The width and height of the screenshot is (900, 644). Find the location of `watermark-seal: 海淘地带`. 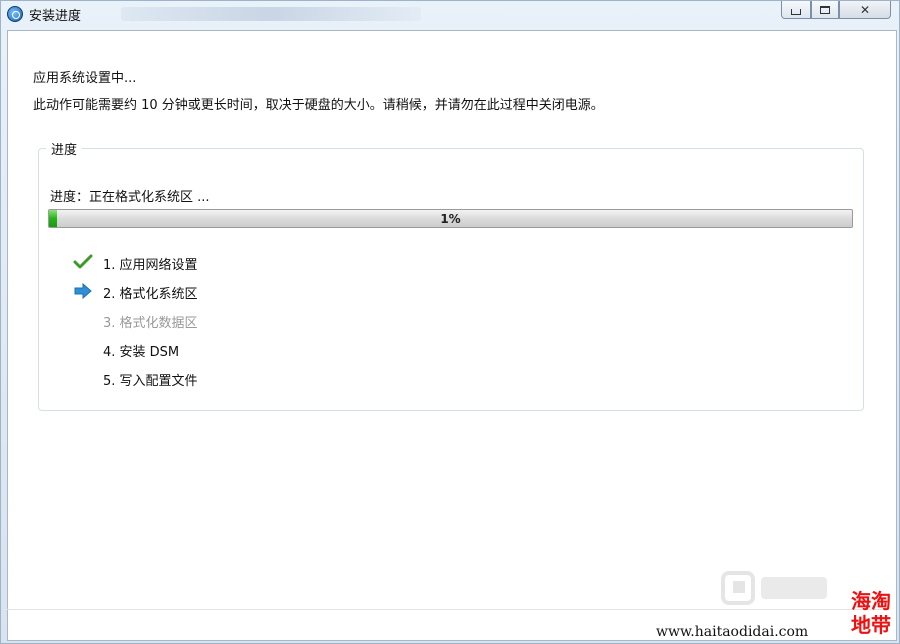

watermark-seal: 海淘地带 is located at coordinates (871, 613).